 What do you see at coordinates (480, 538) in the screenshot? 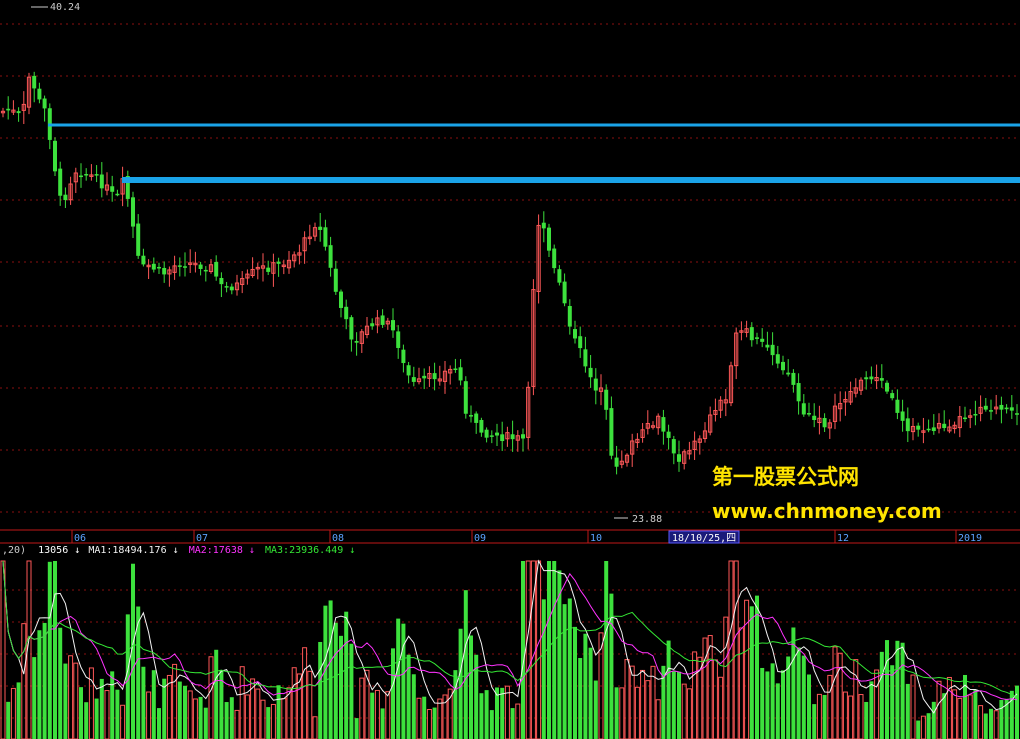
I see `month-label: 09` at bounding box center [480, 538].